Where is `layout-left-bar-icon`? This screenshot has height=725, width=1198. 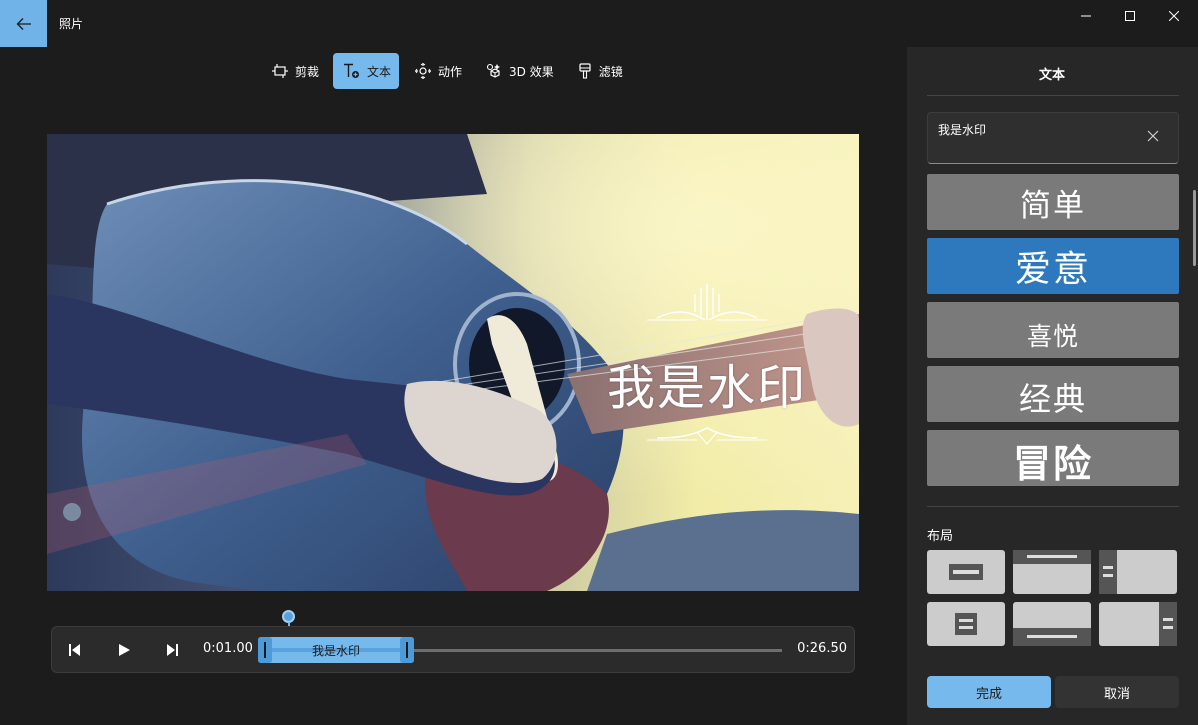
layout-left-bar-icon is located at coordinates (1108, 572).